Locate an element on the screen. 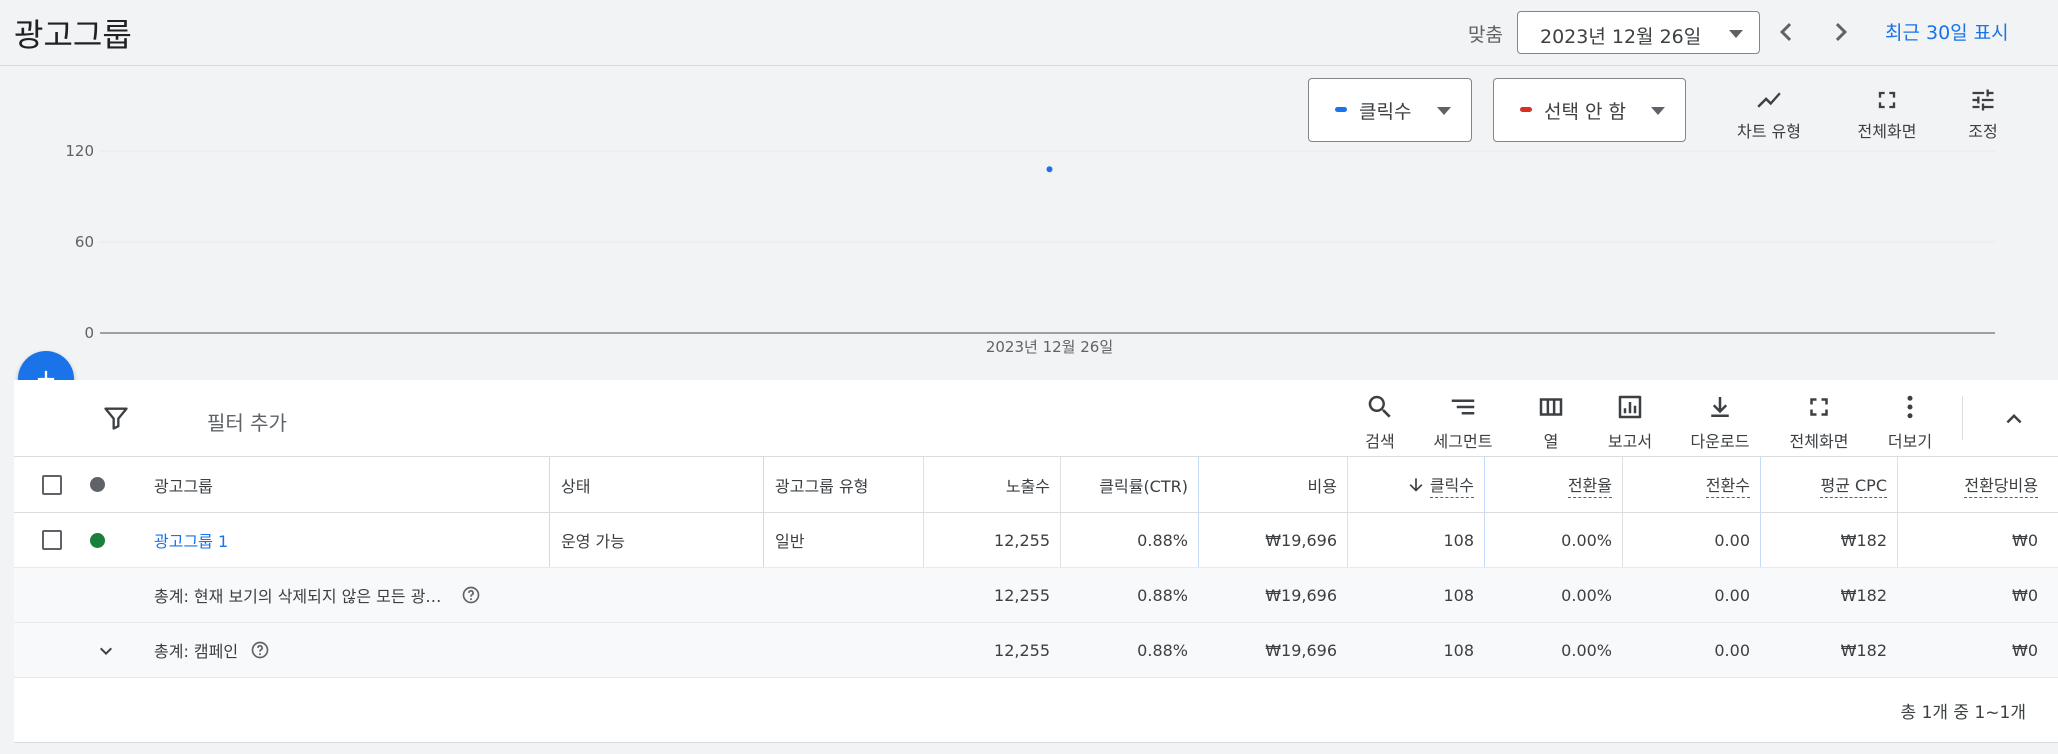 The width and height of the screenshot is (2058, 754). status-enabled-icon is located at coordinates (97, 540).